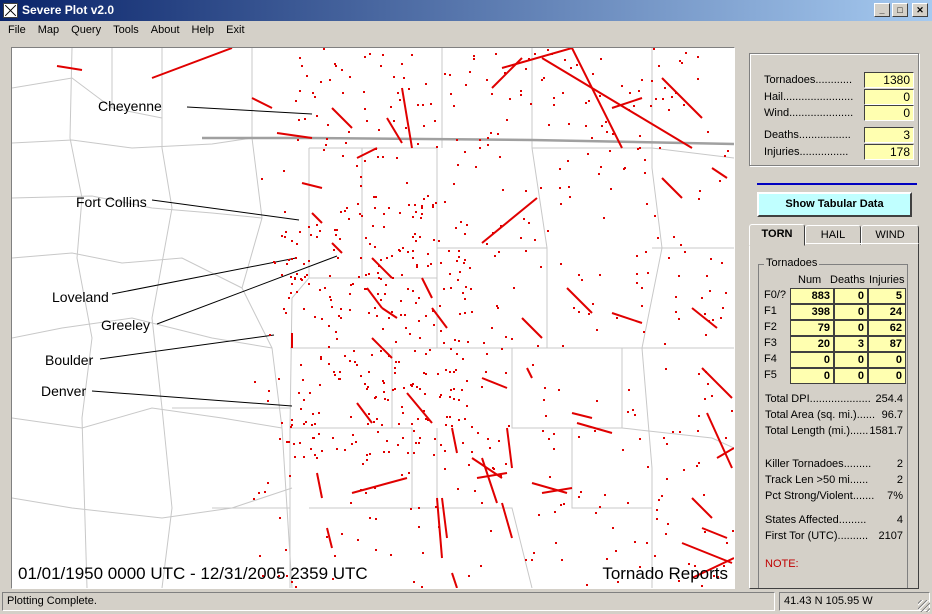  Describe the element at coordinates (126, 30) in the screenshot. I see `menu-tools: Tools` at that location.